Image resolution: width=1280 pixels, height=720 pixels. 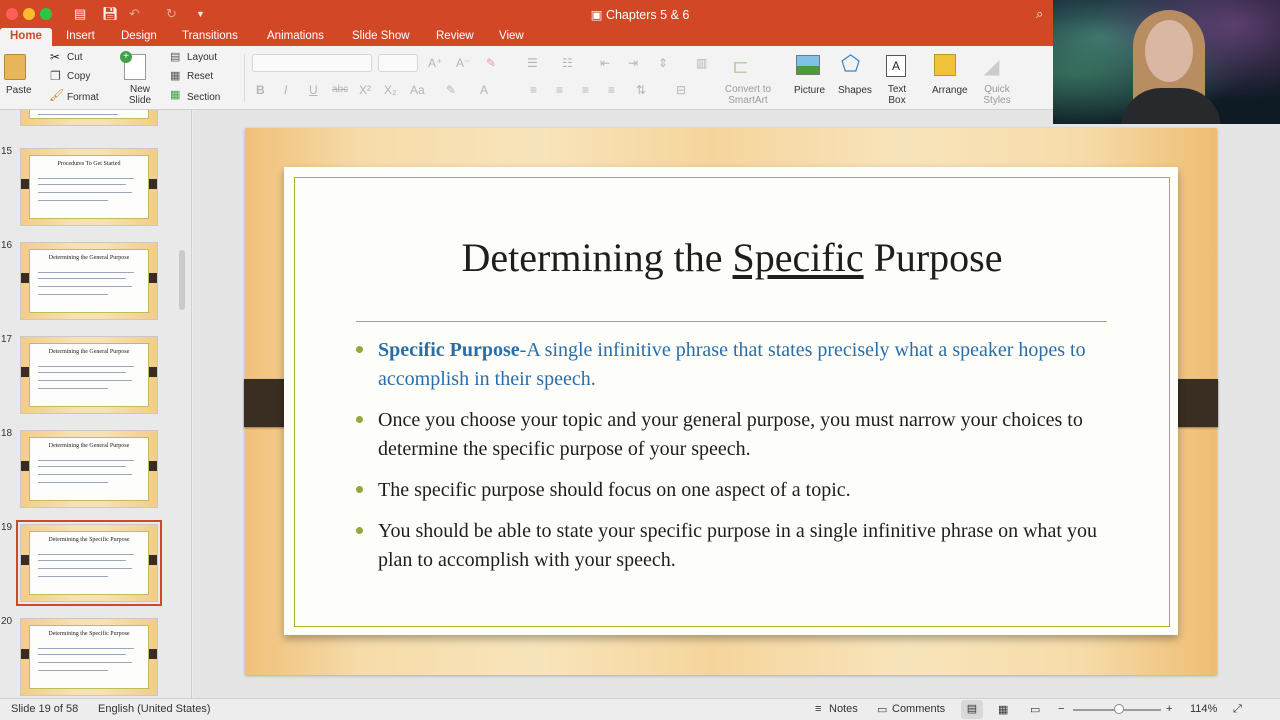 I want to click on tab-animations: Animations, so click(x=295, y=37).